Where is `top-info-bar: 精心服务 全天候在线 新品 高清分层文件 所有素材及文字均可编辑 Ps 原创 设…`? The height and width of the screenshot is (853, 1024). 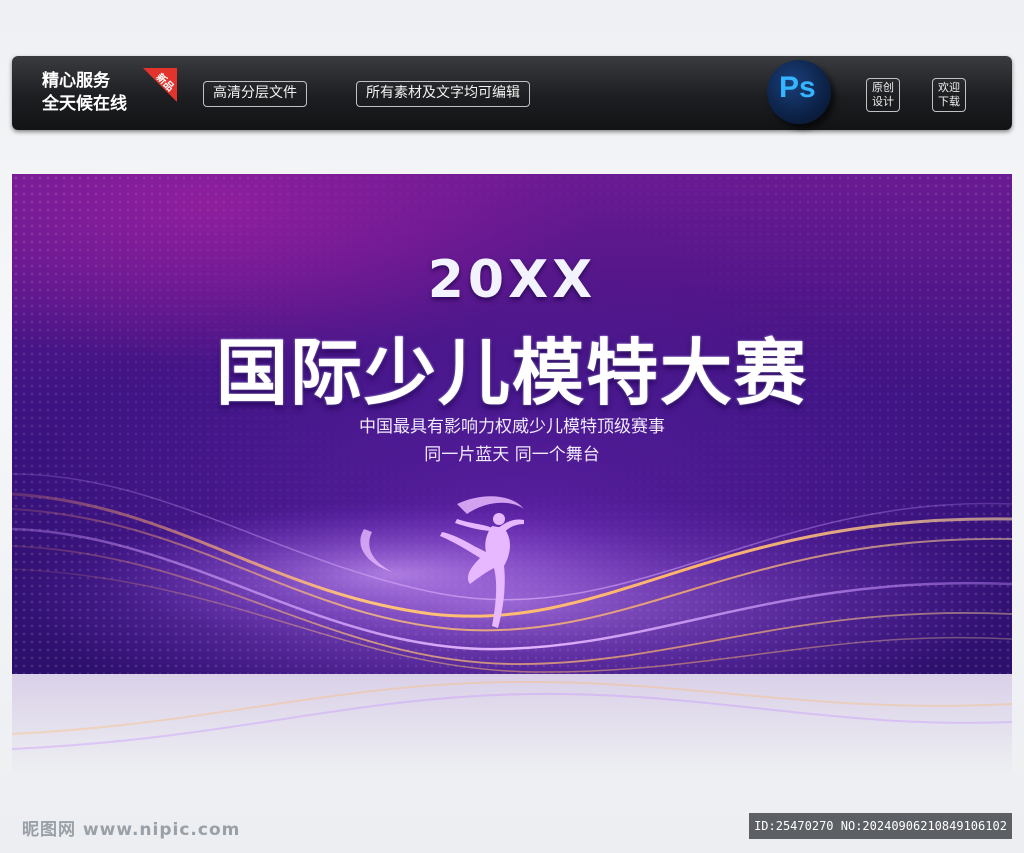
top-info-bar: 精心服务 全天候在线 新品 高清分层文件 所有素材及文字均可编辑 Ps 原创 设… is located at coordinates (512, 93).